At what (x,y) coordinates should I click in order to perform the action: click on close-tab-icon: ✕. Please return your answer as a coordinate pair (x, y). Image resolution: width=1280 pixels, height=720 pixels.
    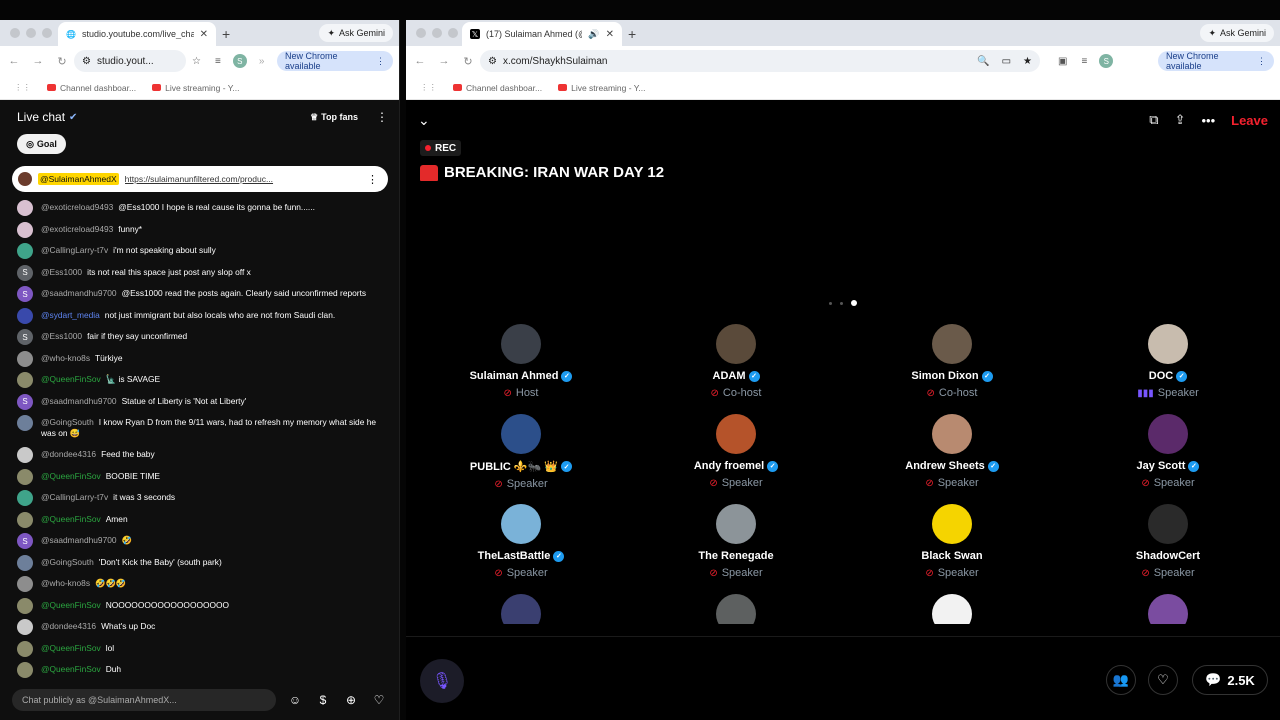
    Looking at the image, I should click on (204, 34).